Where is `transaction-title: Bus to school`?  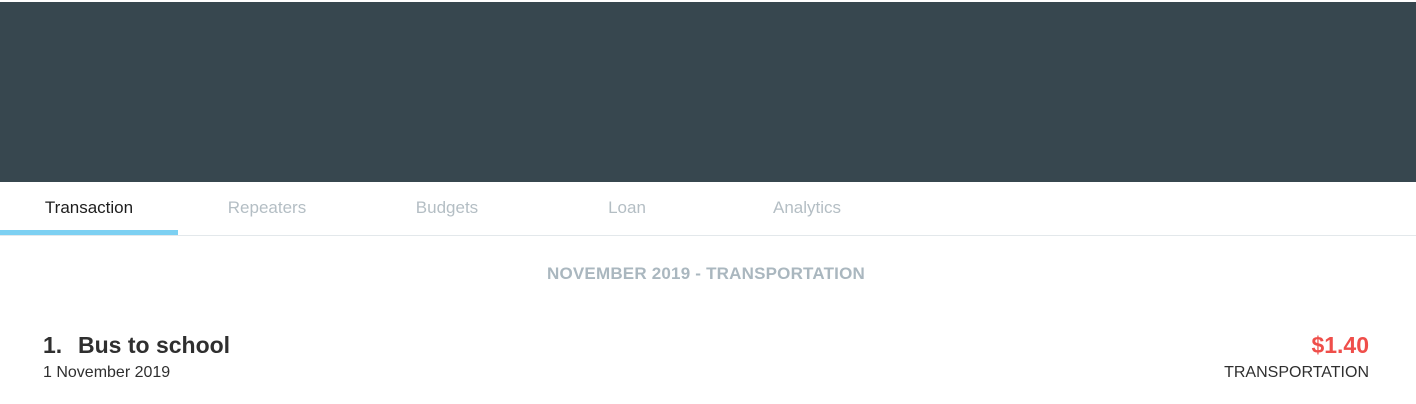 transaction-title: Bus to school is located at coordinates (154, 345).